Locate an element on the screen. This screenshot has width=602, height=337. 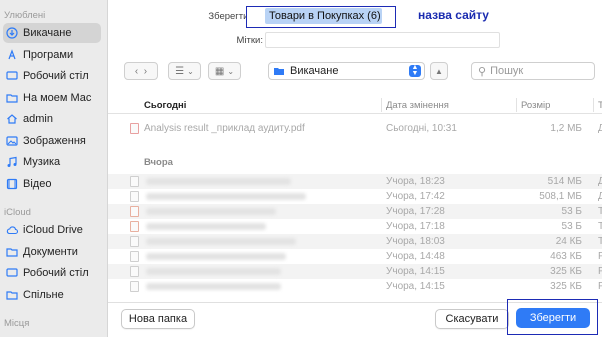
sidebar-item-label: iCloud Drive is located at coordinates (53, 230).